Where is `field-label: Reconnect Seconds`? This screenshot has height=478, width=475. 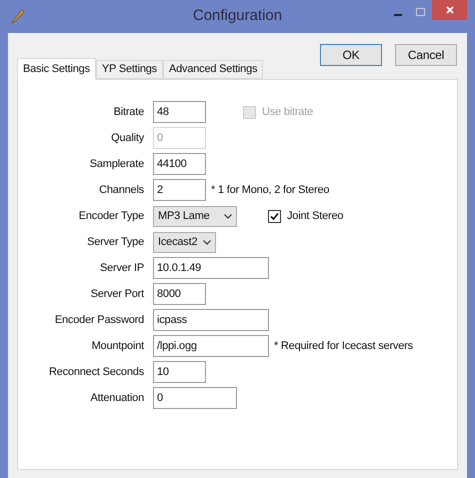 field-label: Reconnect Seconds is located at coordinates (96, 372).